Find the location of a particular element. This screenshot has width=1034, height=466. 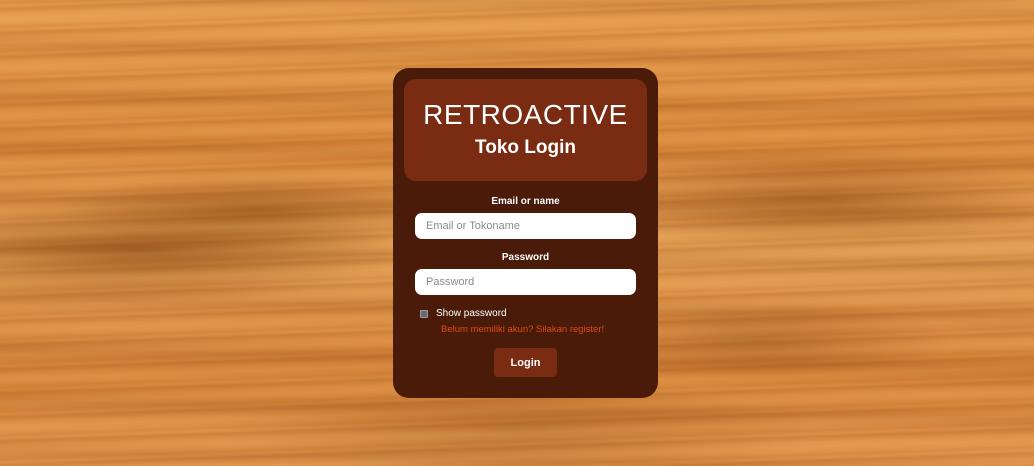

email-label: Email or name is located at coordinates (525, 201).